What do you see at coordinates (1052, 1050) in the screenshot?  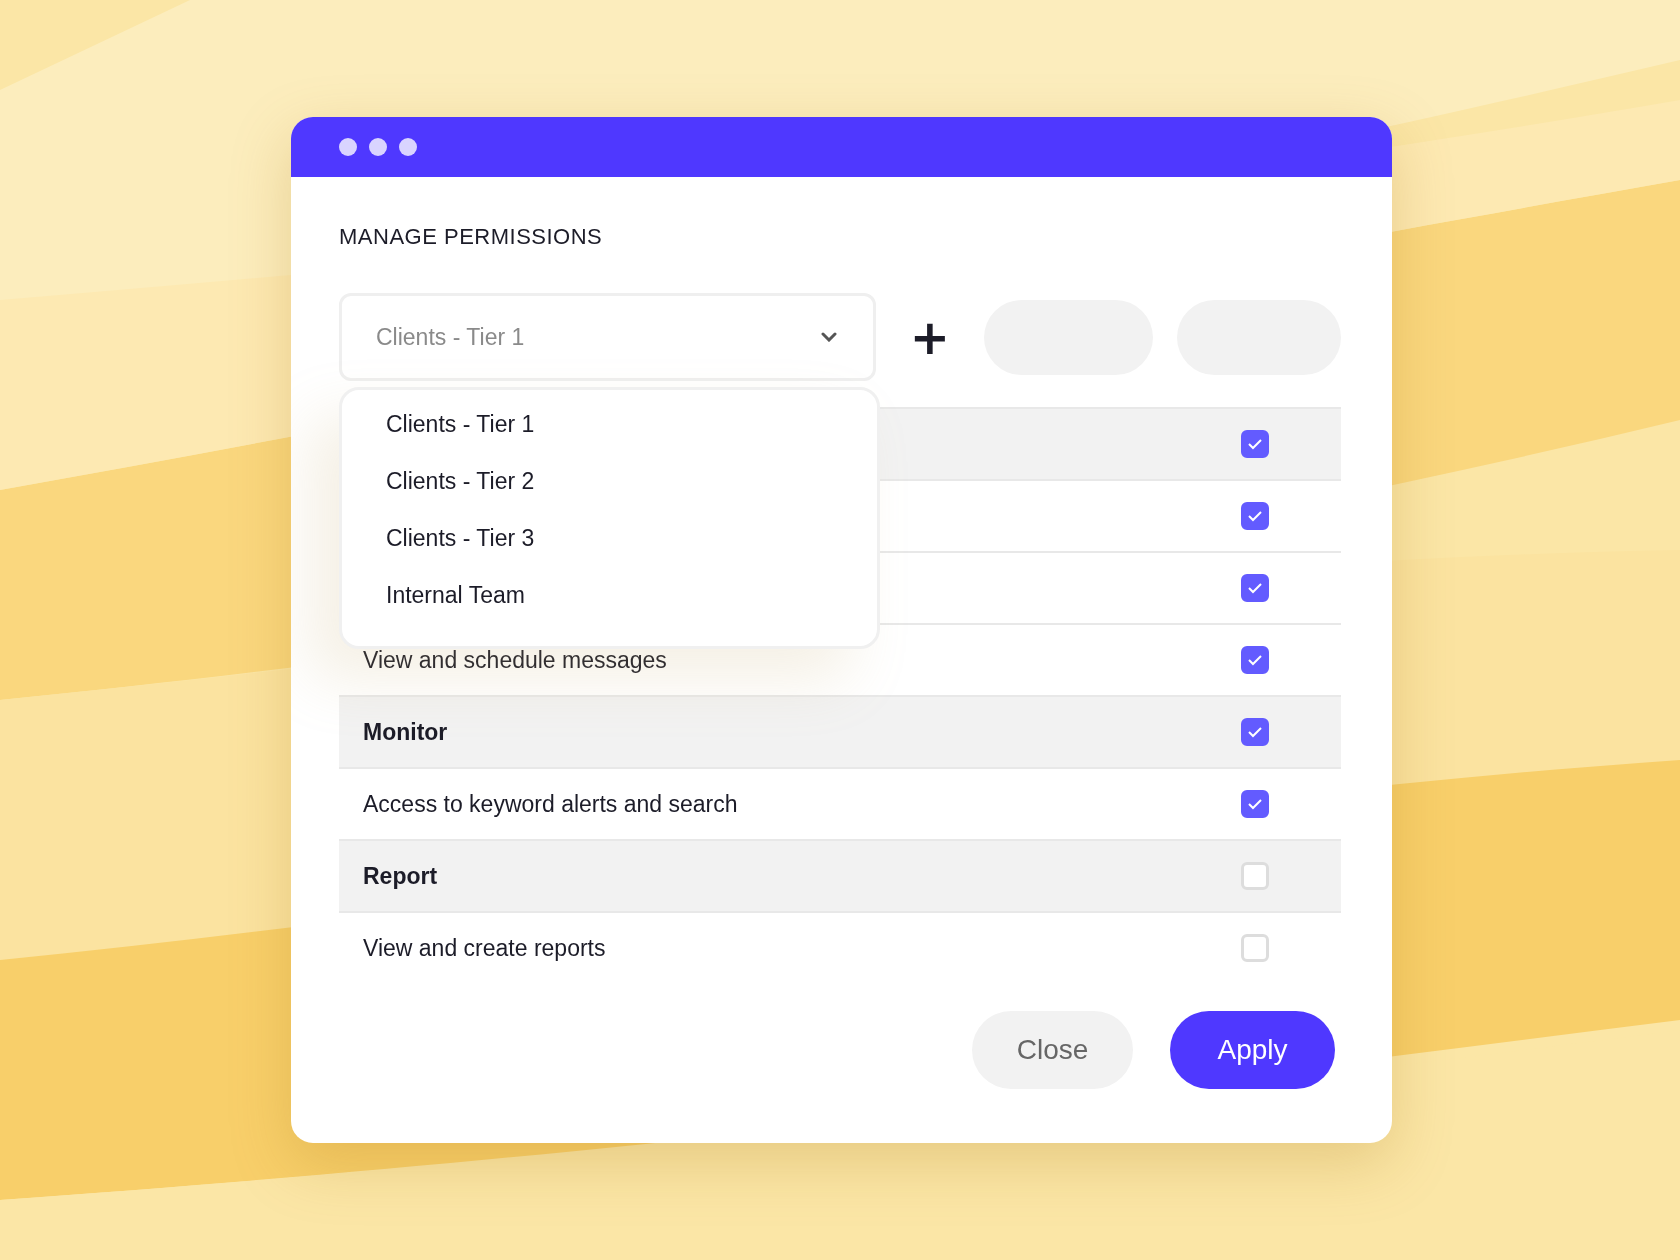 I see `close-button: Close` at bounding box center [1052, 1050].